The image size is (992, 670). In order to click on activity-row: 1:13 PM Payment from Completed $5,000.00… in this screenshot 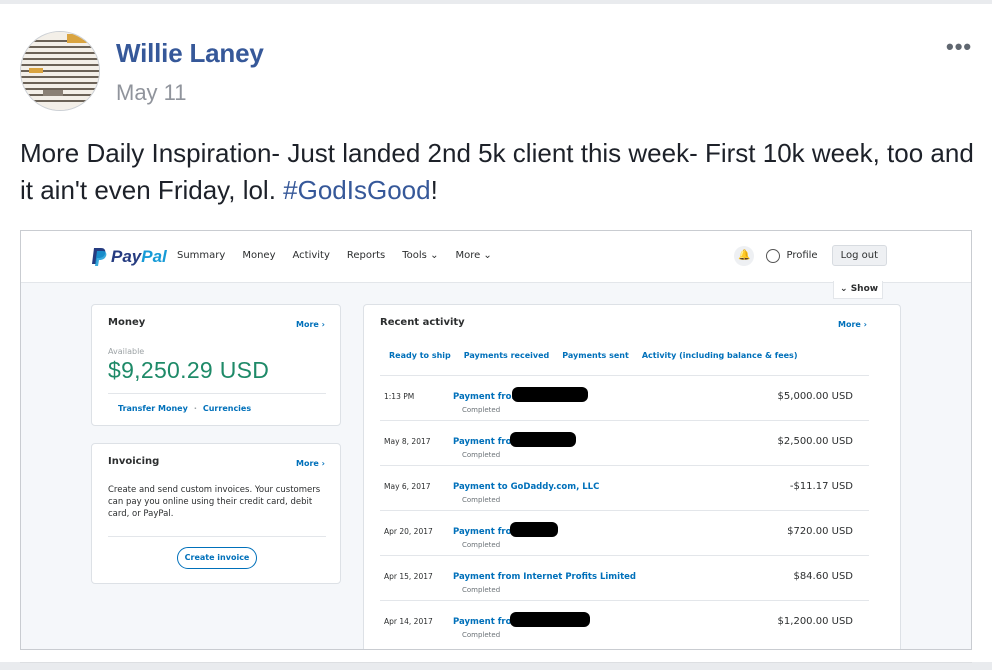, I will do `click(624, 397)`.